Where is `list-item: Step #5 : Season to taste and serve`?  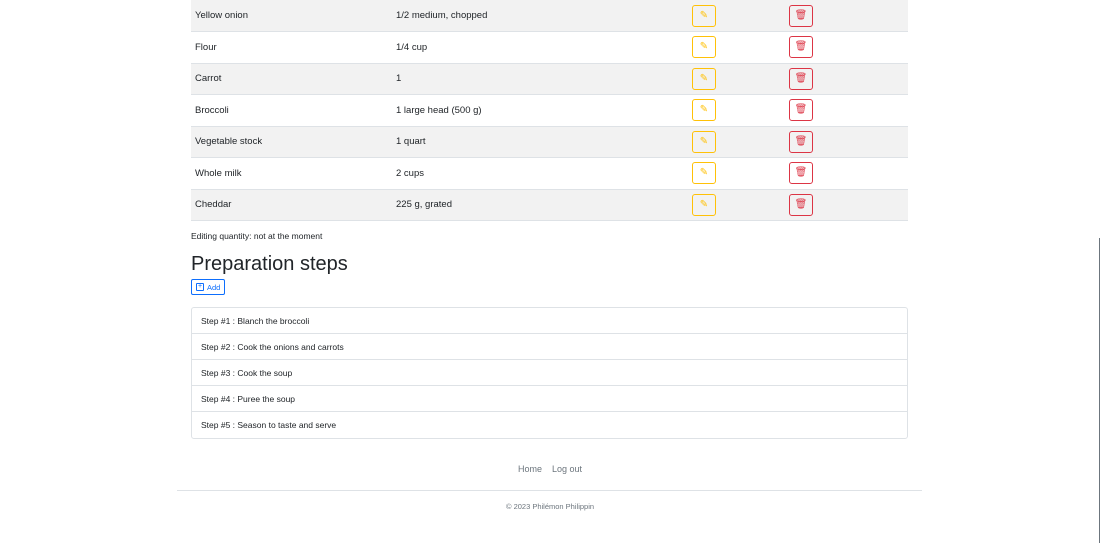 list-item: Step #5 : Season to taste and serve is located at coordinates (549, 425).